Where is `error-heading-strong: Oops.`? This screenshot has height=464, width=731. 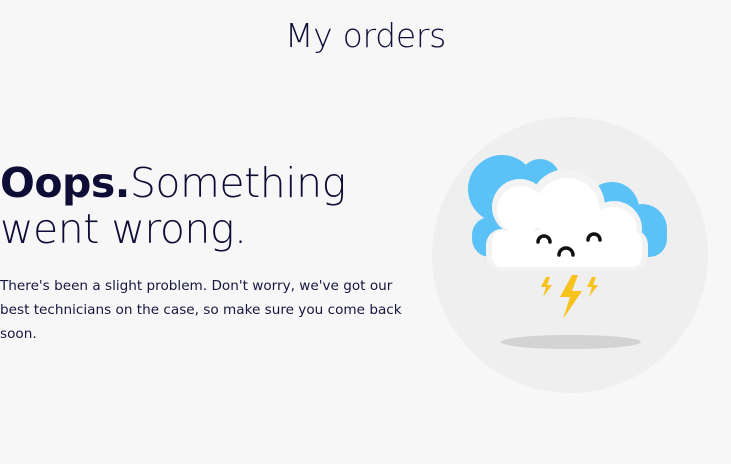
error-heading-strong: Oops. is located at coordinates (65, 183).